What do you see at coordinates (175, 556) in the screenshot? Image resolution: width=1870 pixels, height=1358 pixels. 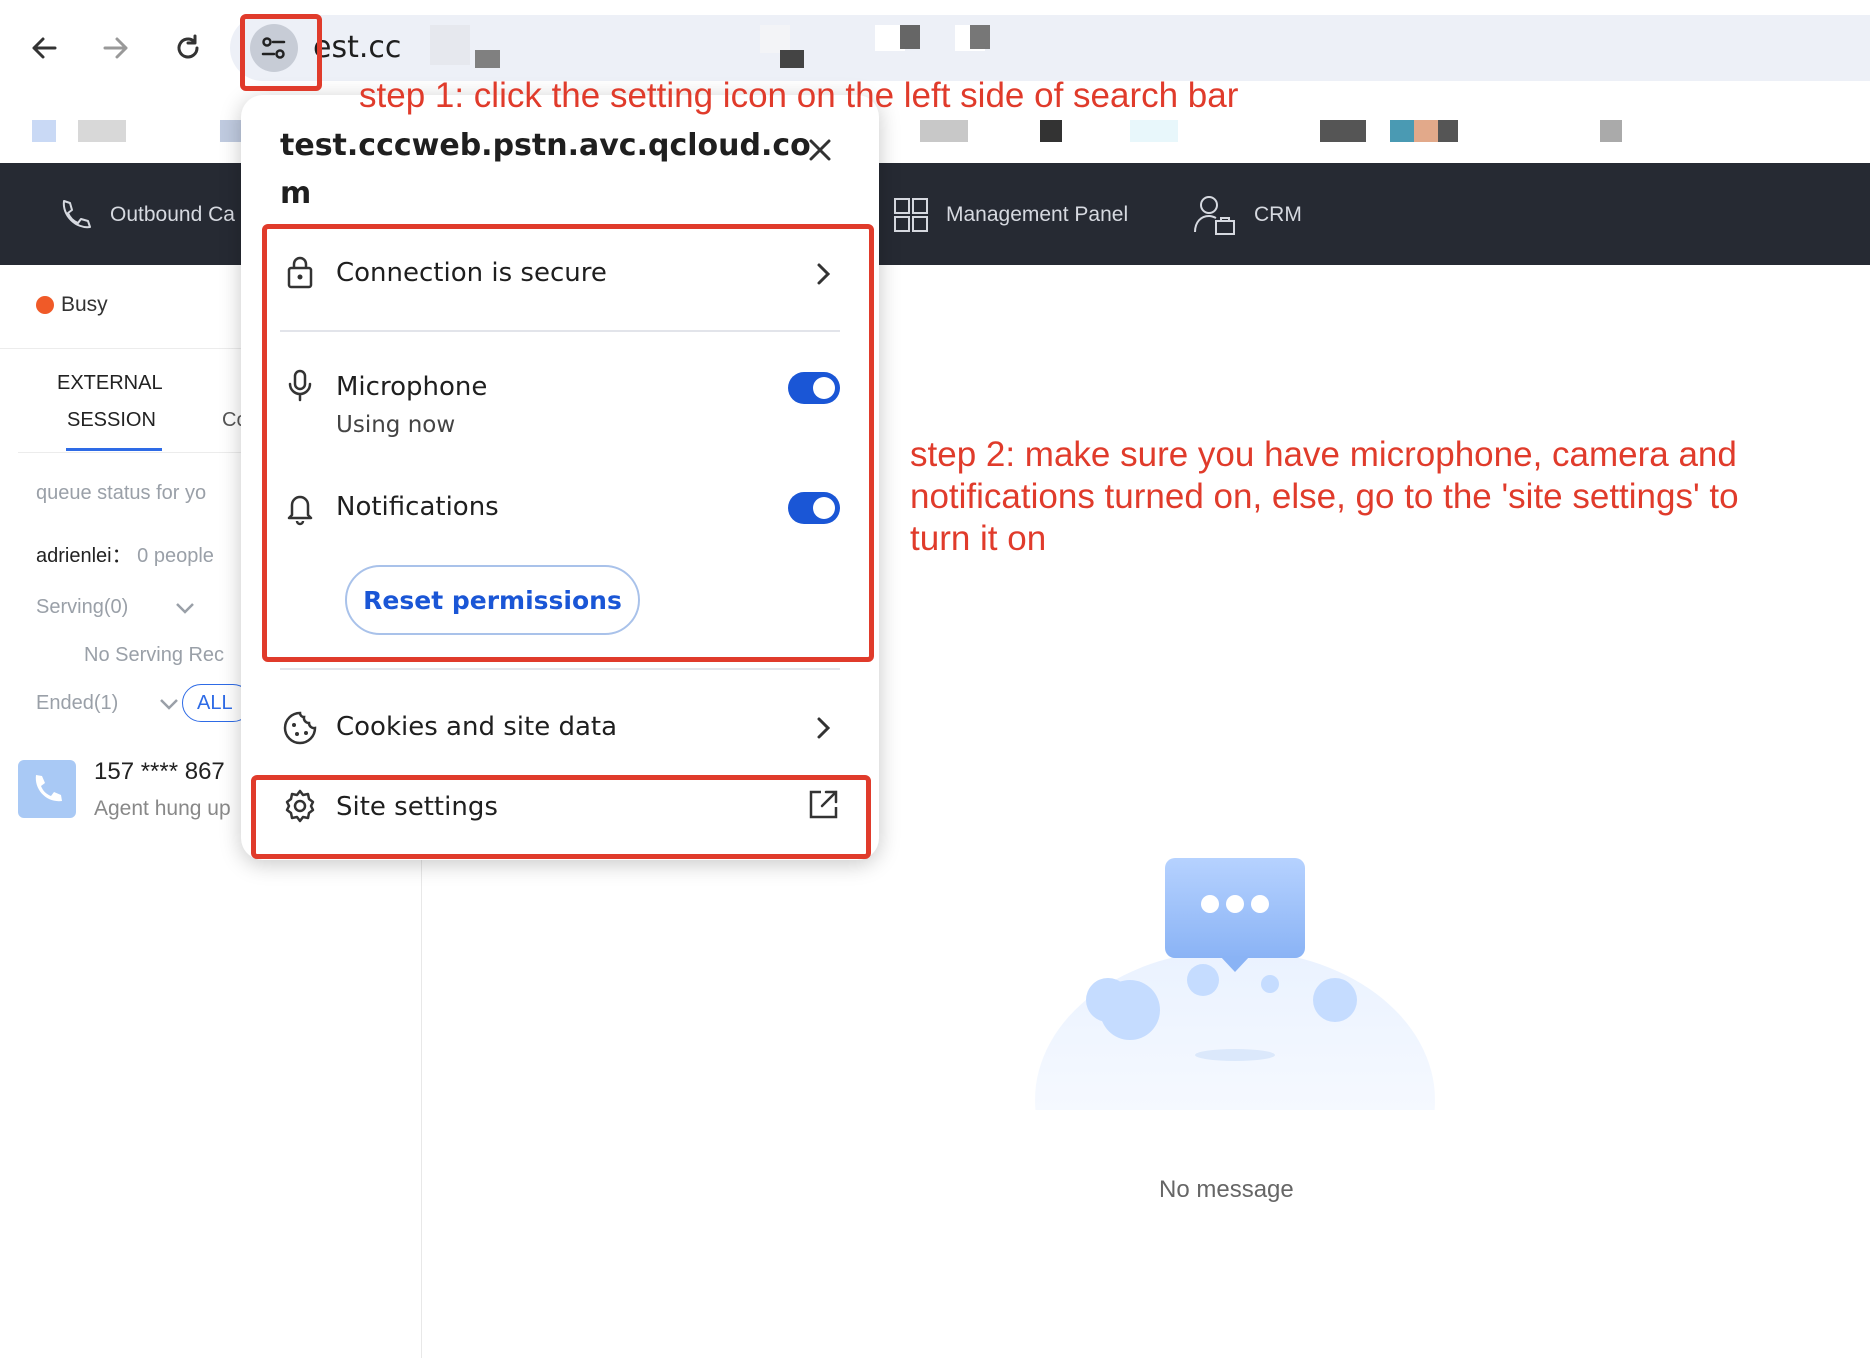 I see `queue-count: 0 people` at bounding box center [175, 556].